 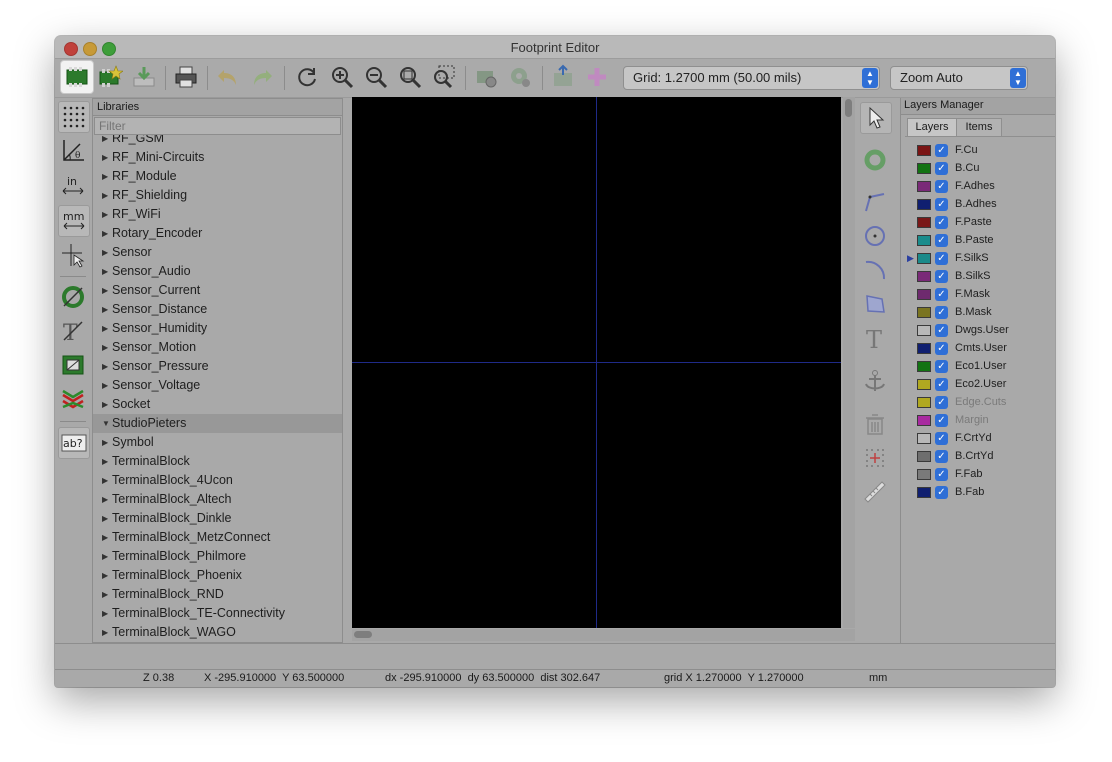 What do you see at coordinates (985, 493) in the screenshot?
I see `layer-row: ✓ B.Fab` at bounding box center [985, 493].